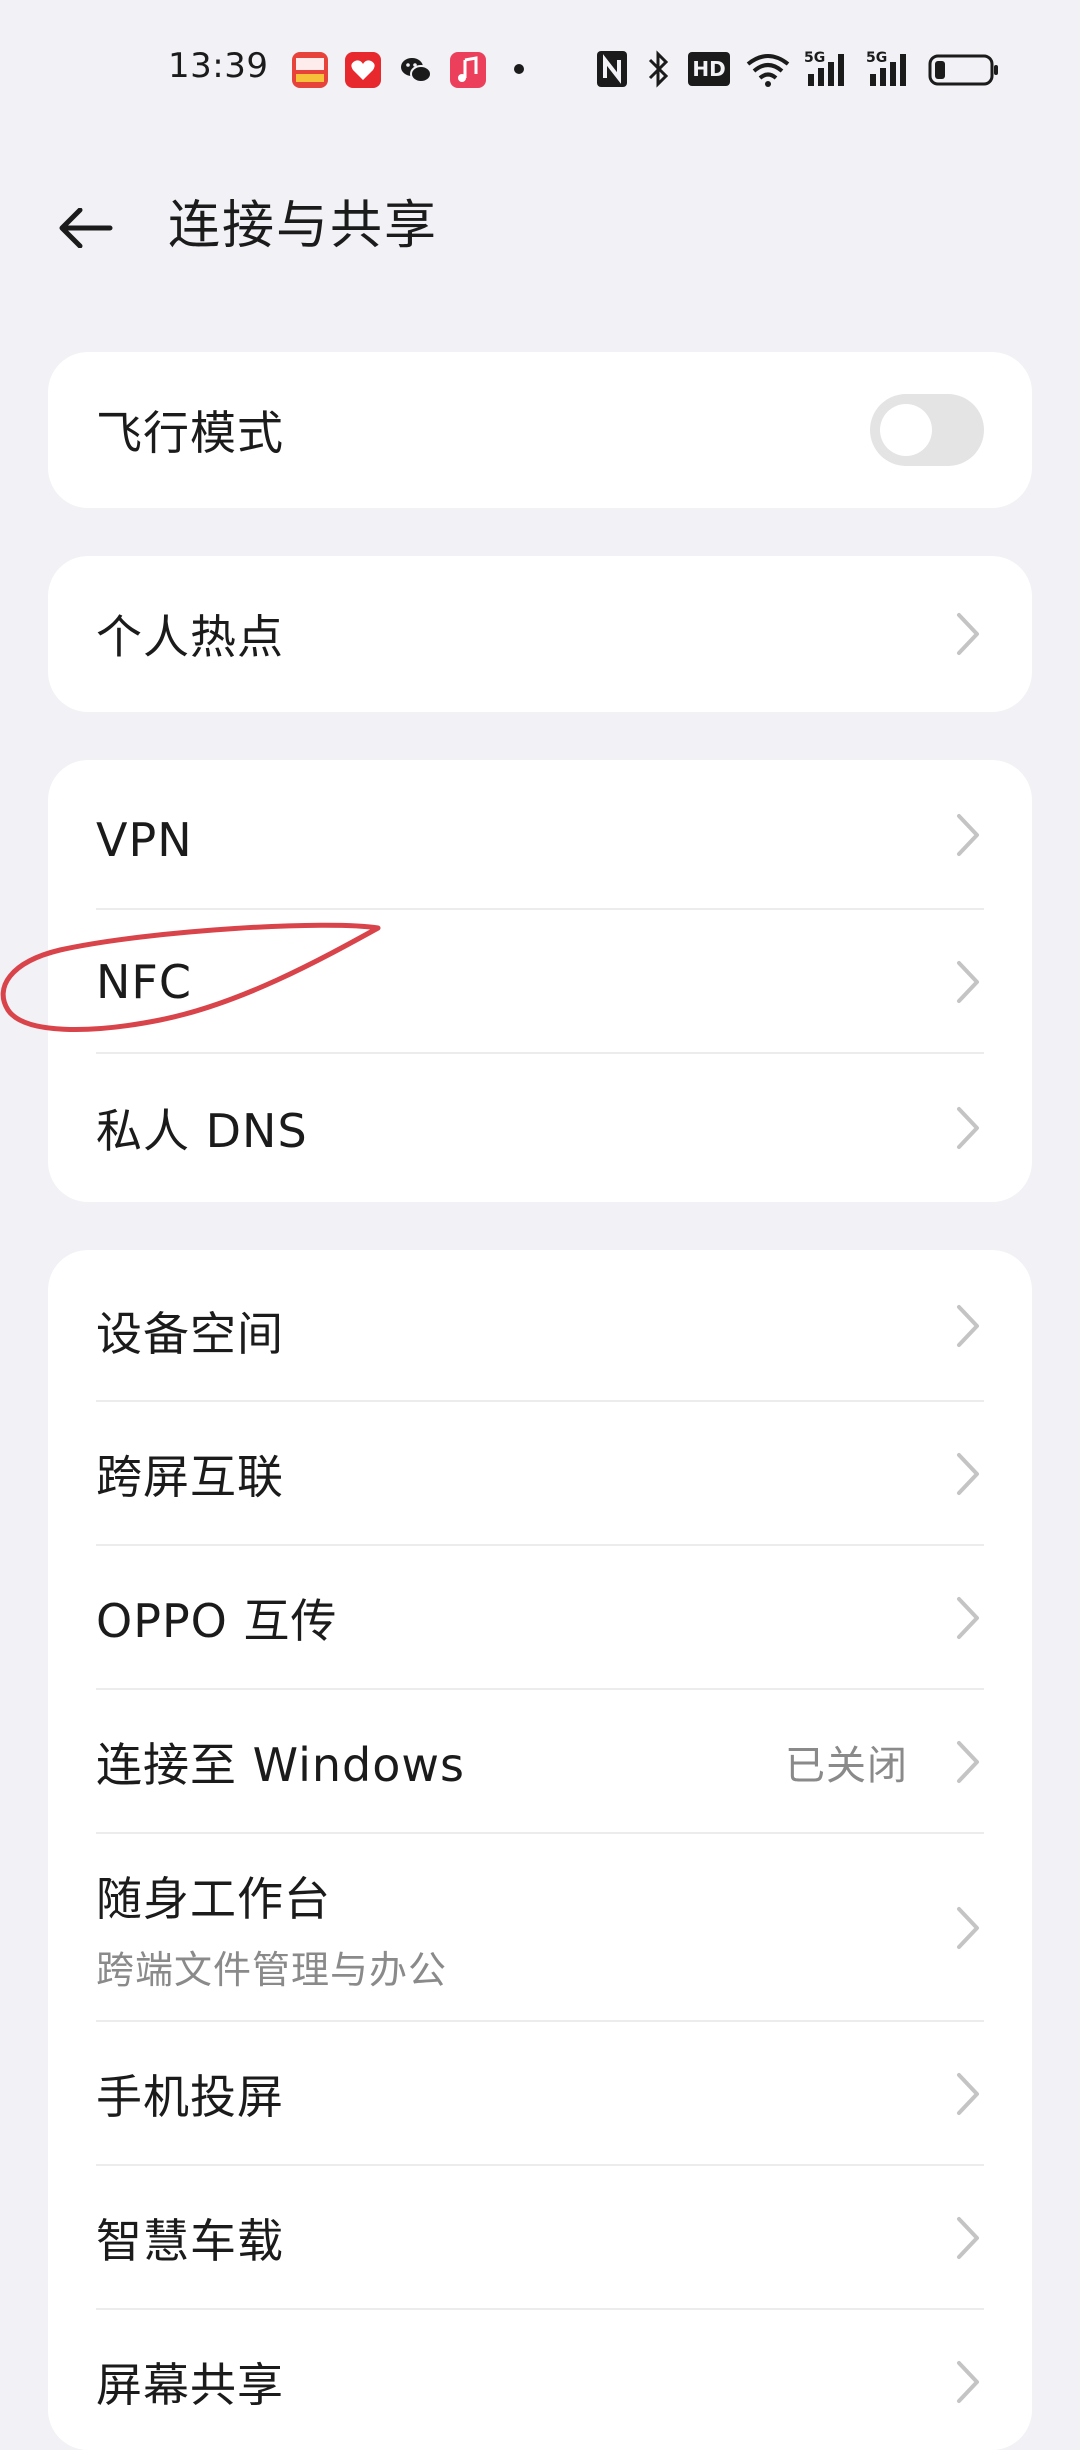 The height and width of the screenshot is (2450, 1080). Describe the element at coordinates (612, 71) in the screenshot. I see `nfc-icon` at that location.